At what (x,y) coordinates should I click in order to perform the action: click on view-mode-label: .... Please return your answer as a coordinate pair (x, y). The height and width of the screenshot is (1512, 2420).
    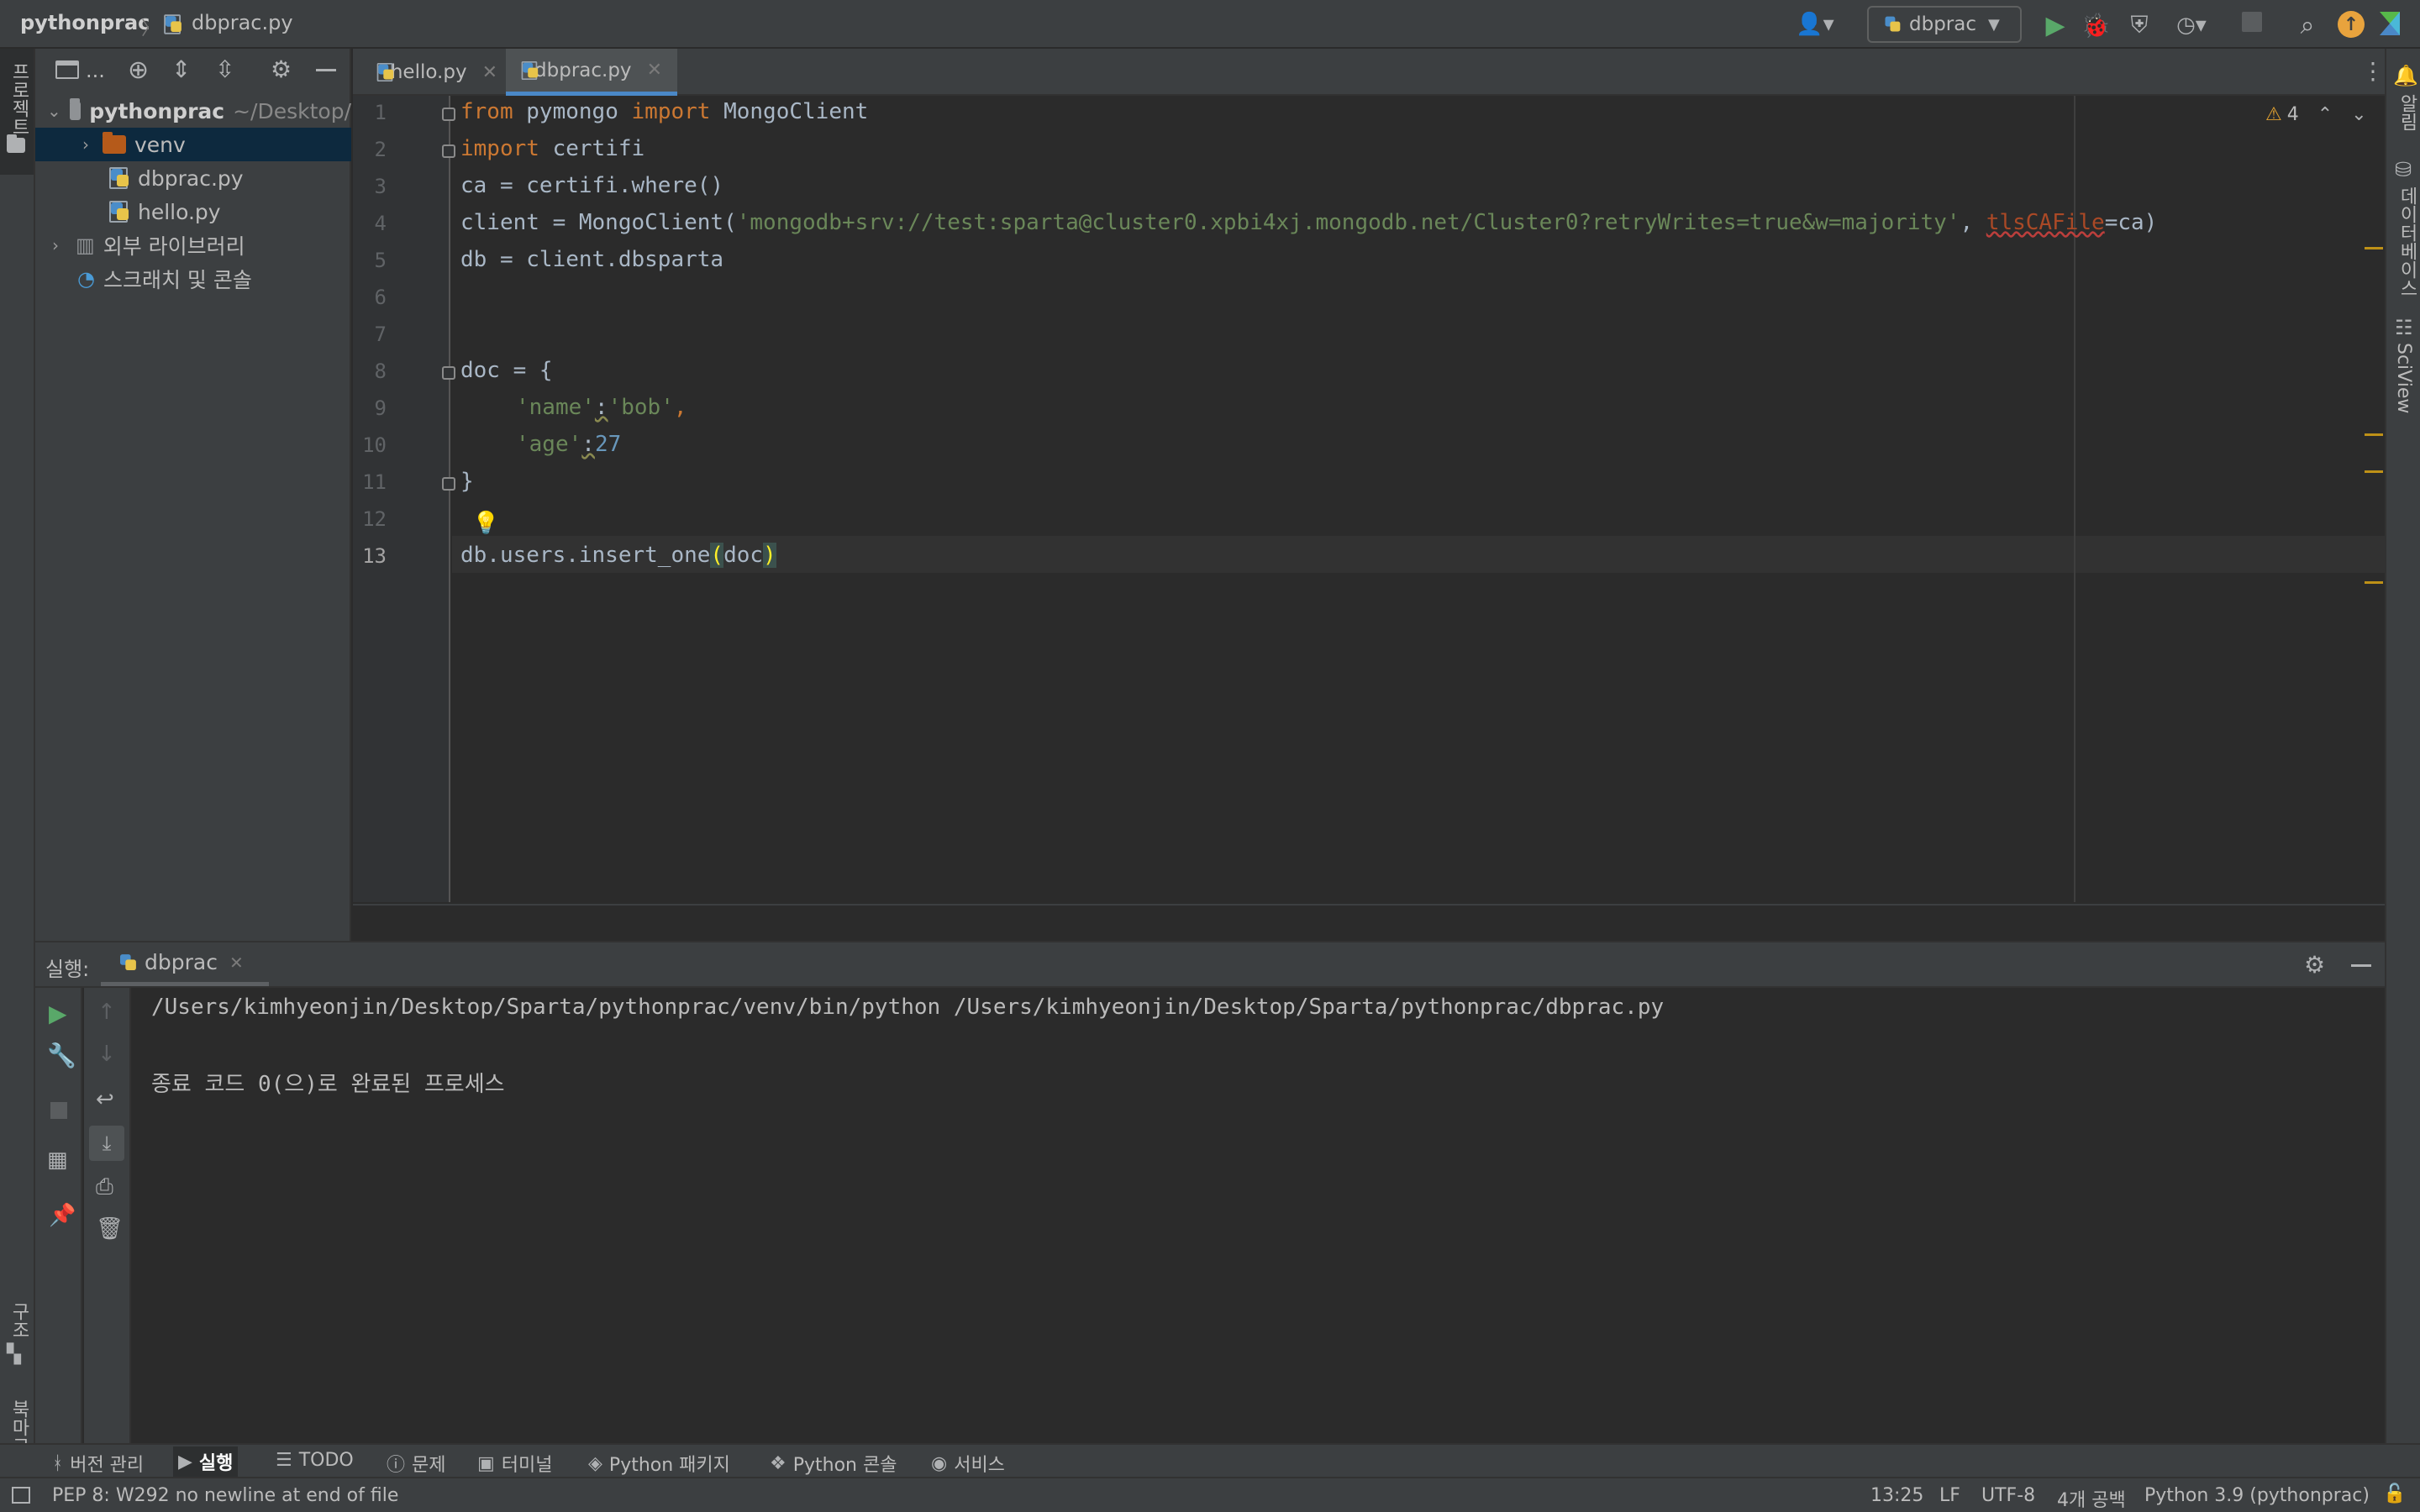
    Looking at the image, I should click on (96, 70).